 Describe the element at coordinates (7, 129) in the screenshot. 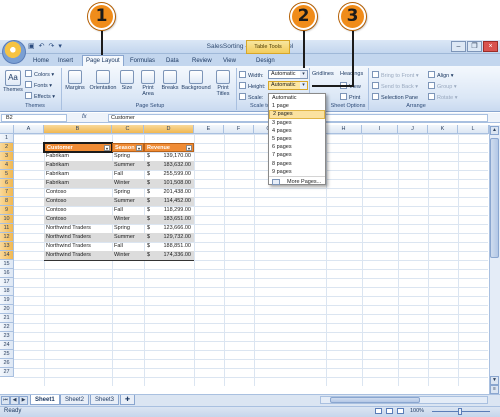

I see `select-all-corner` at that location.